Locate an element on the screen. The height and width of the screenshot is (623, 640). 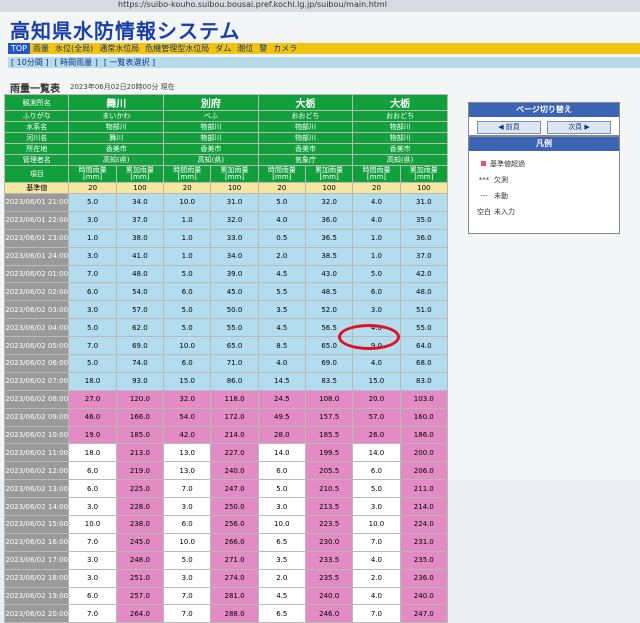
cumulative-rainfall-cell: 228.0 is located at coordinates (140, 507).